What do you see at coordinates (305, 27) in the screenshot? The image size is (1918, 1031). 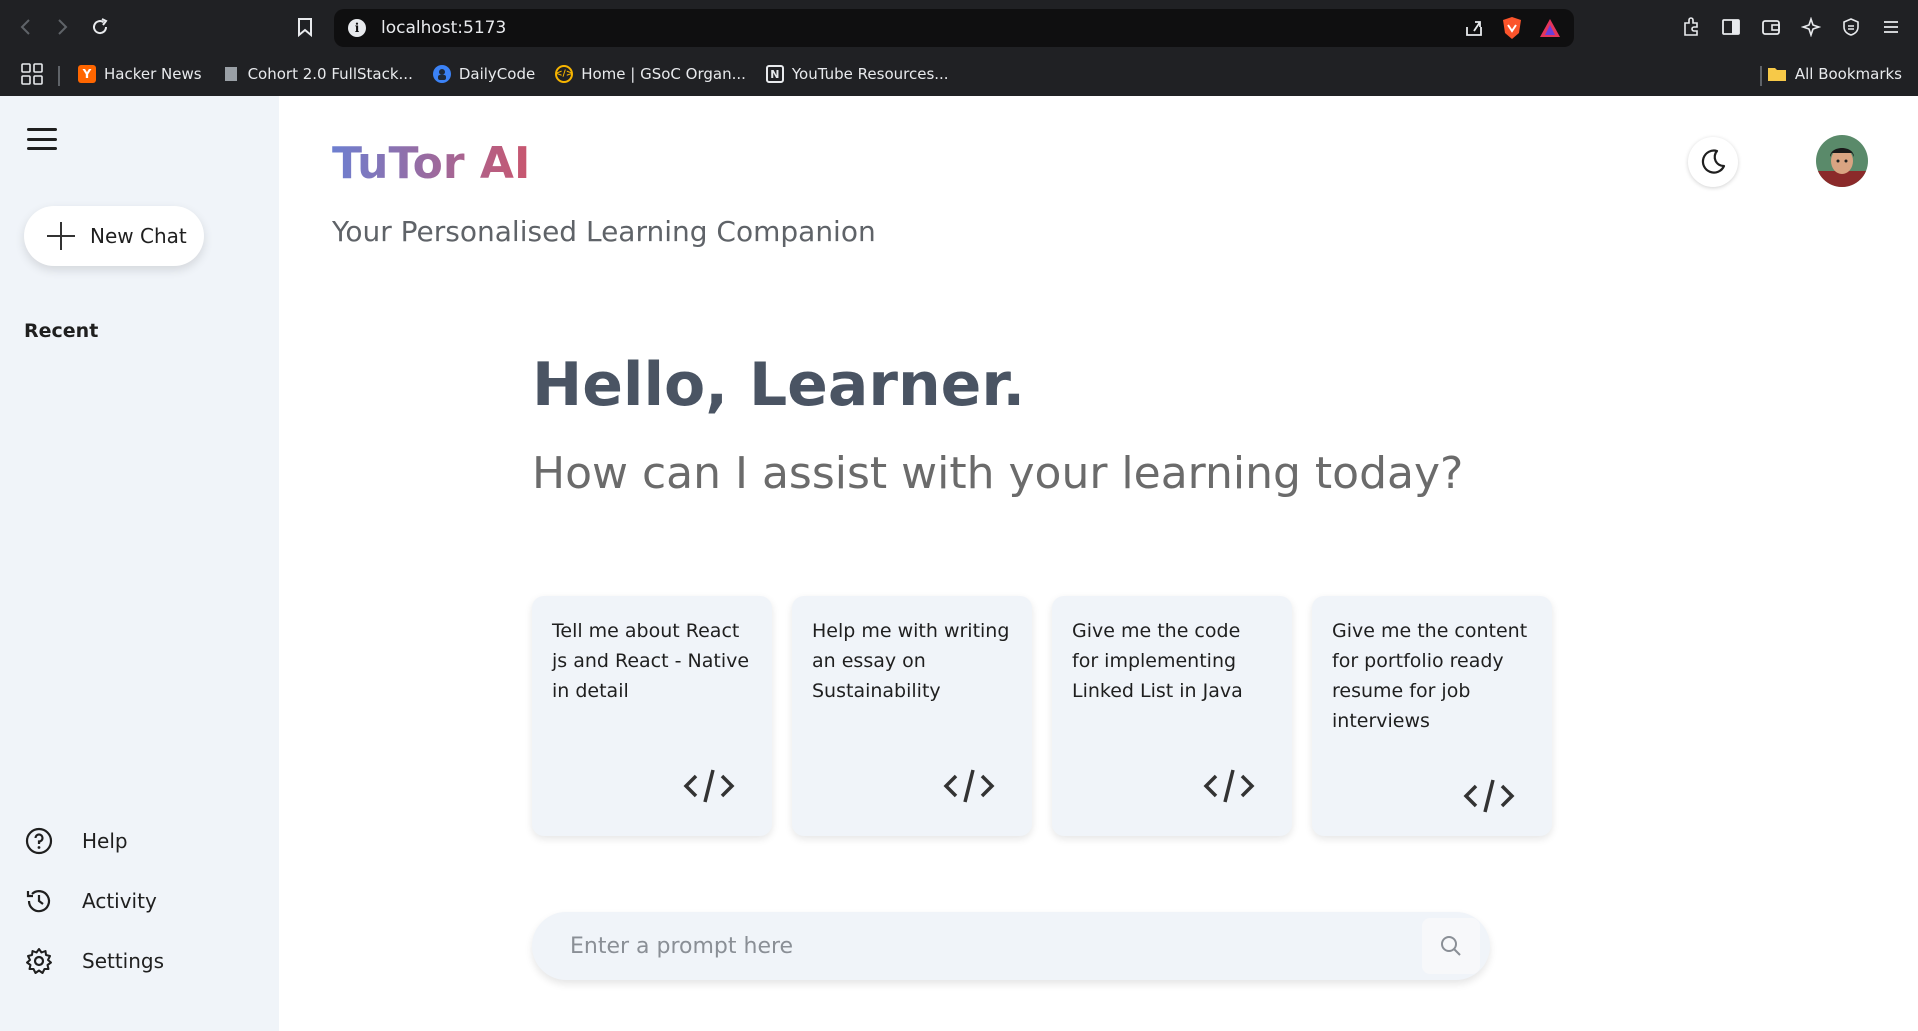 I see `bookmark-page-icon` at bounding box center [305, 27].